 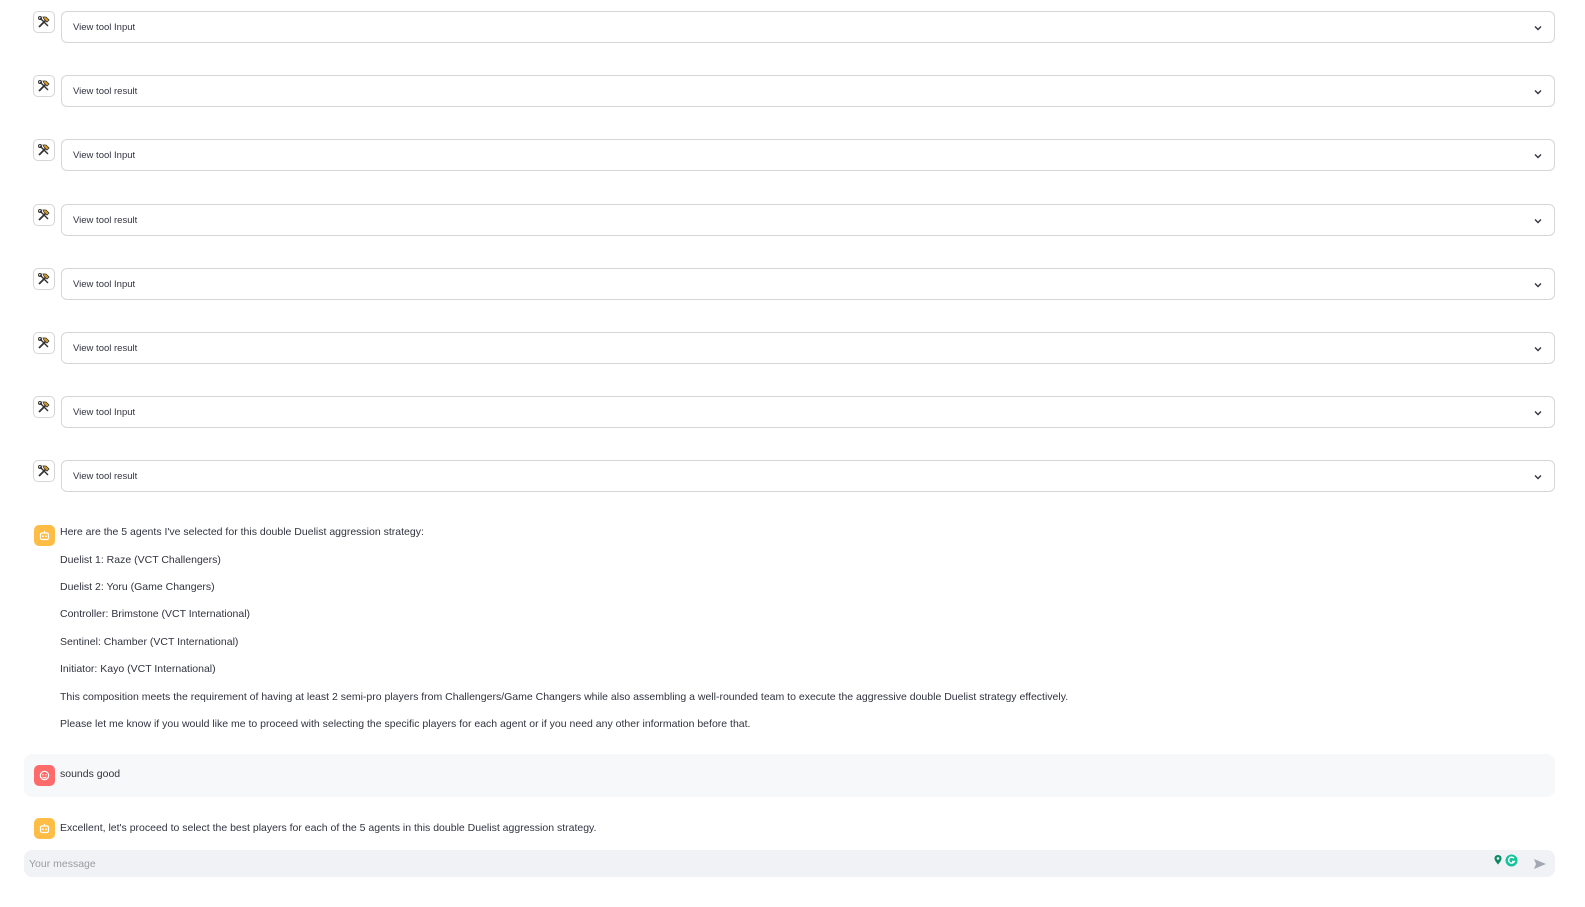 What do you see at coordinates (1540, 864) in the screenshot?
I see `send-icon` at bounding box center [1540, 864].